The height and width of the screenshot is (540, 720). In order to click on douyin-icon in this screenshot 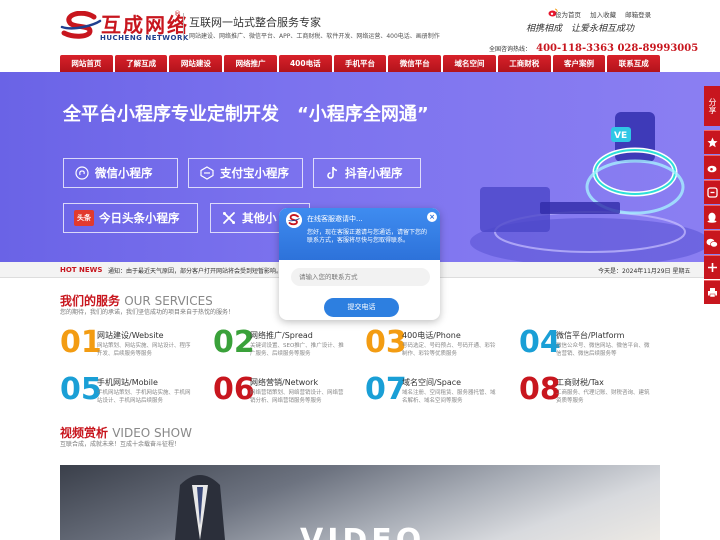, I will do `click(332, 173)`.